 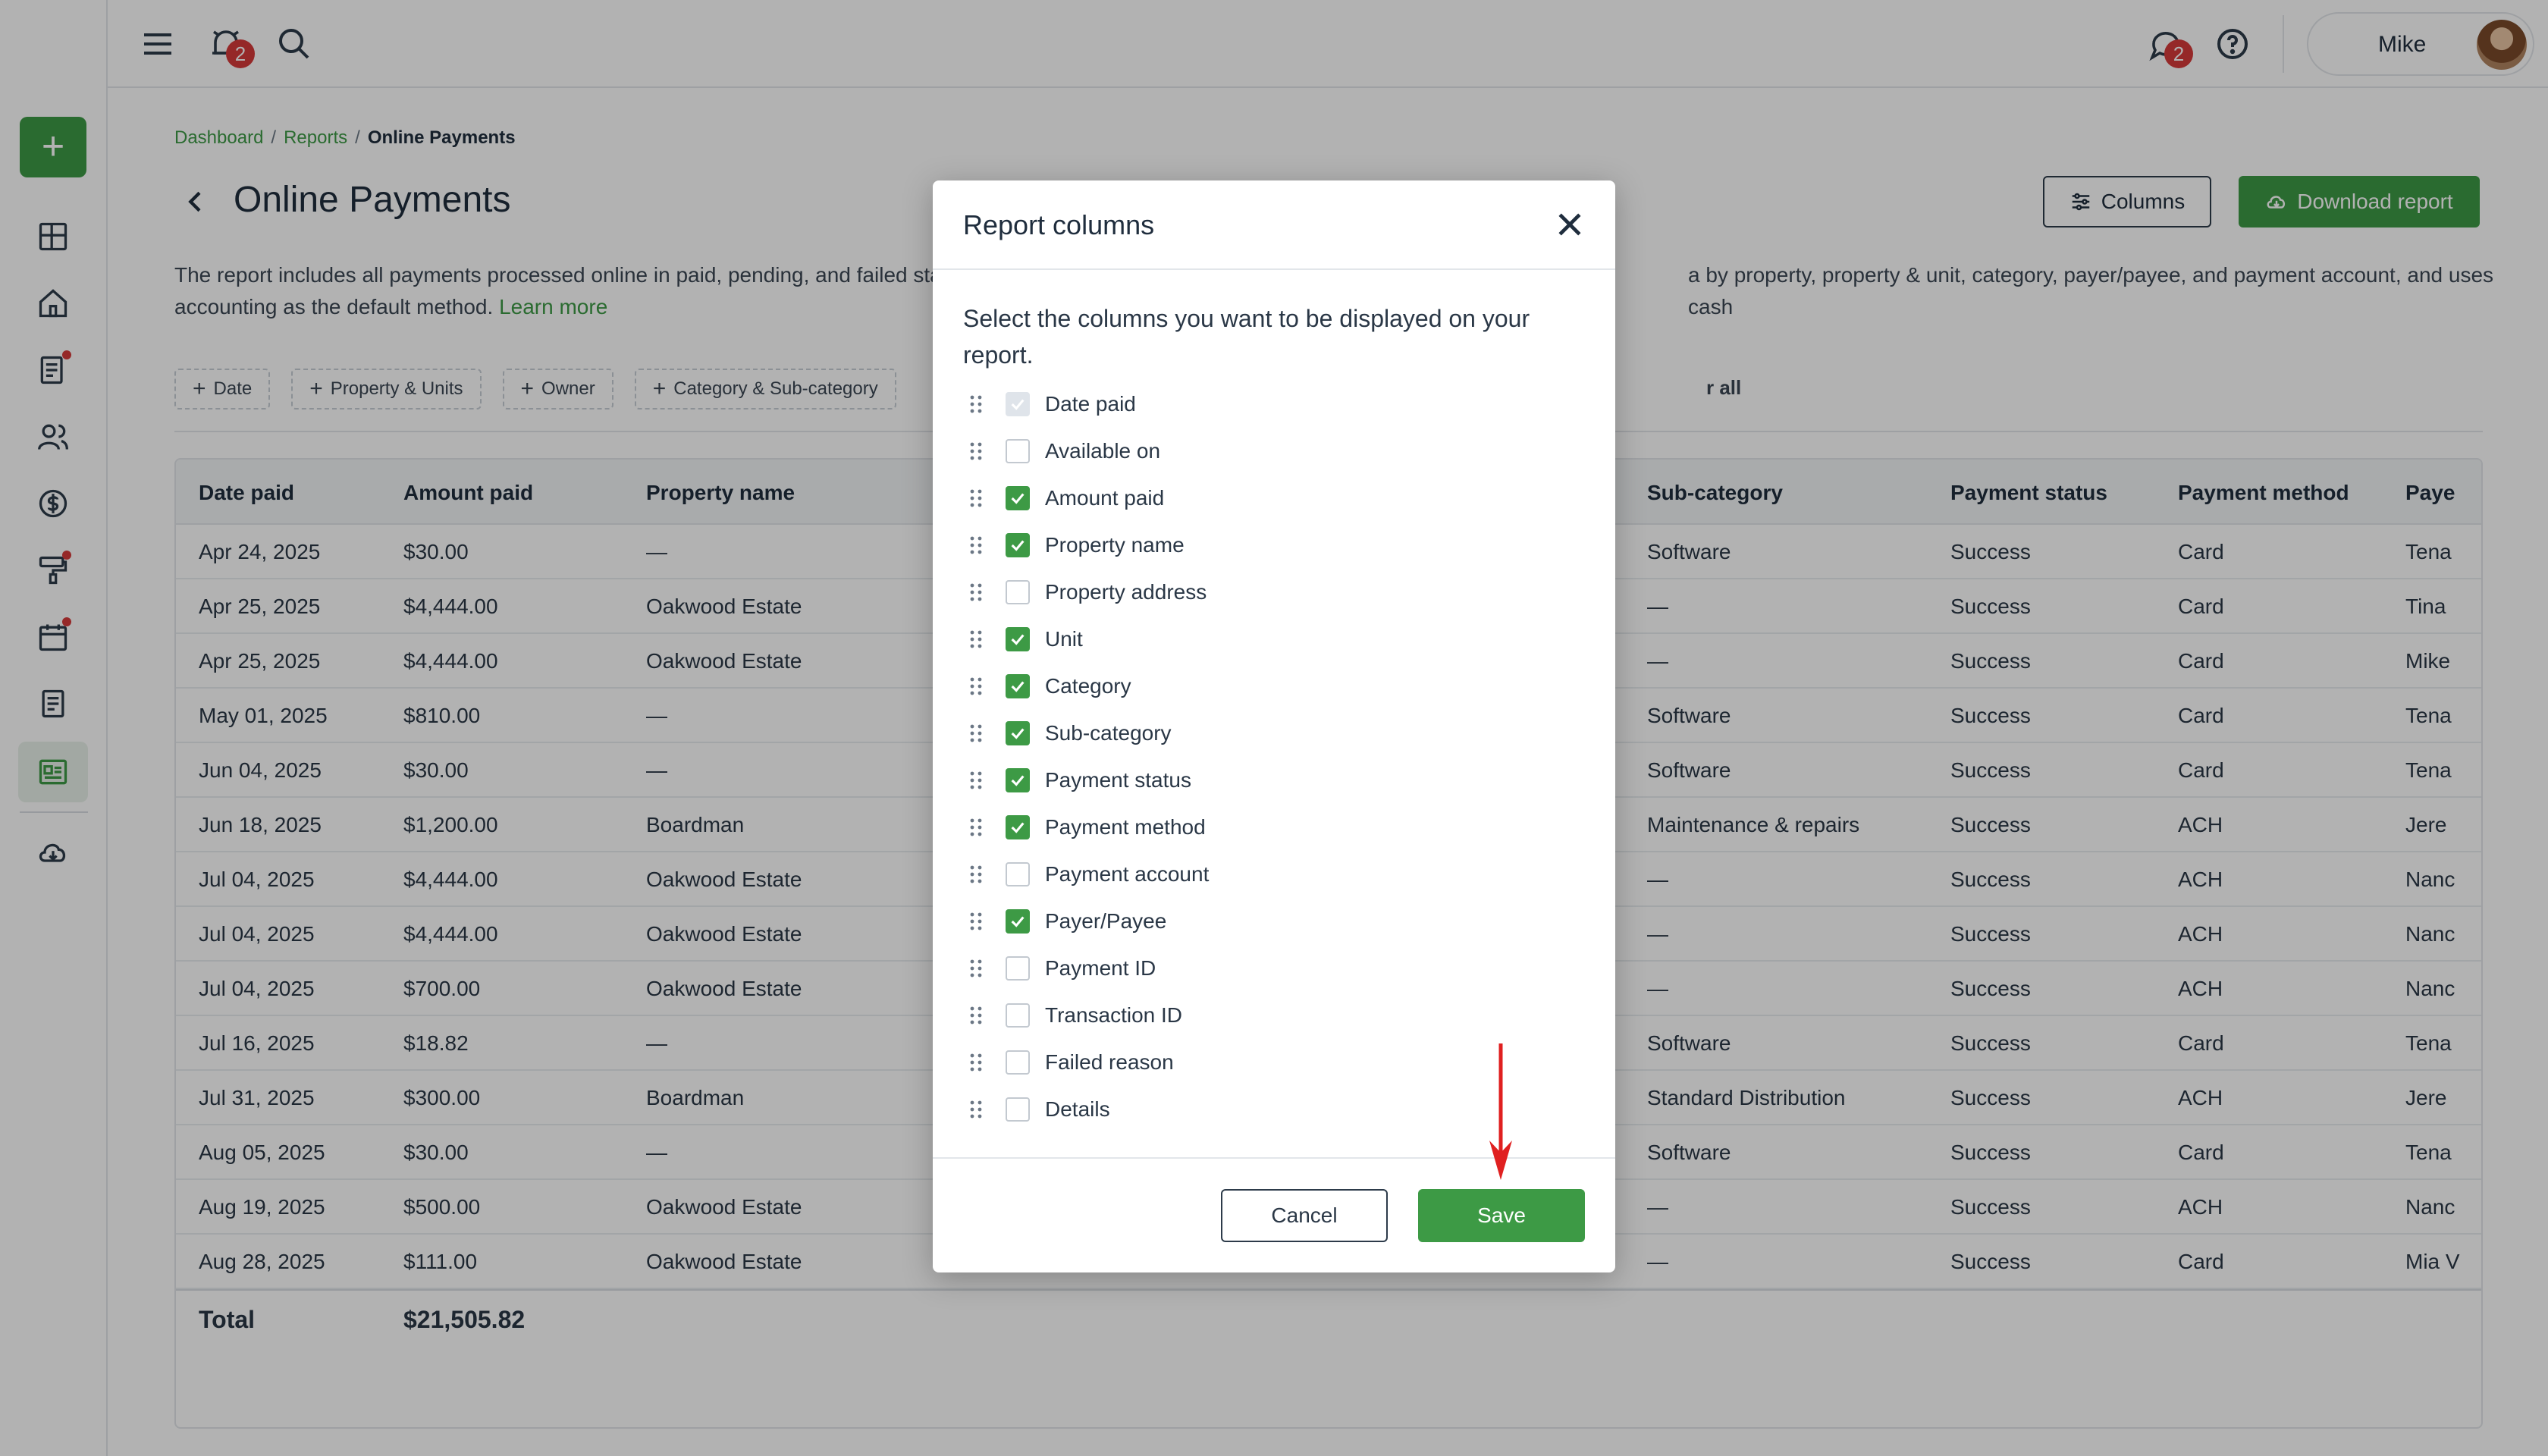 I want to click on column-option-label: Available on, so click(x=1103, y=451).